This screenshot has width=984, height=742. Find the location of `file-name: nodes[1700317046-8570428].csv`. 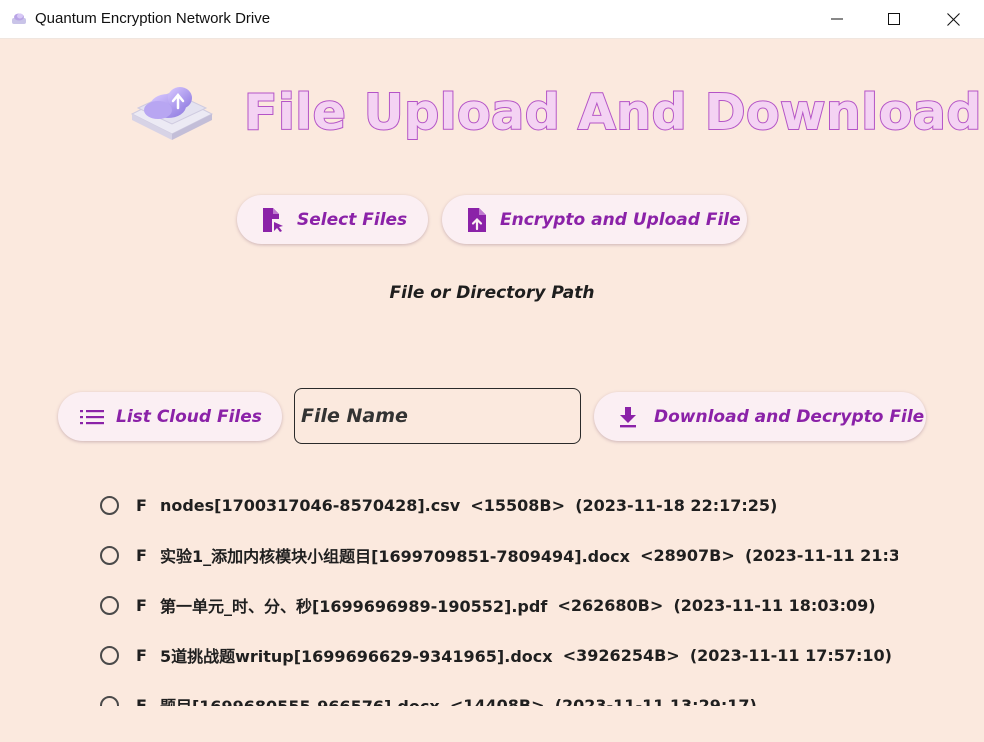

file-name: nodes[1700317046-8570428].csv is located at coordinates (310, 505).